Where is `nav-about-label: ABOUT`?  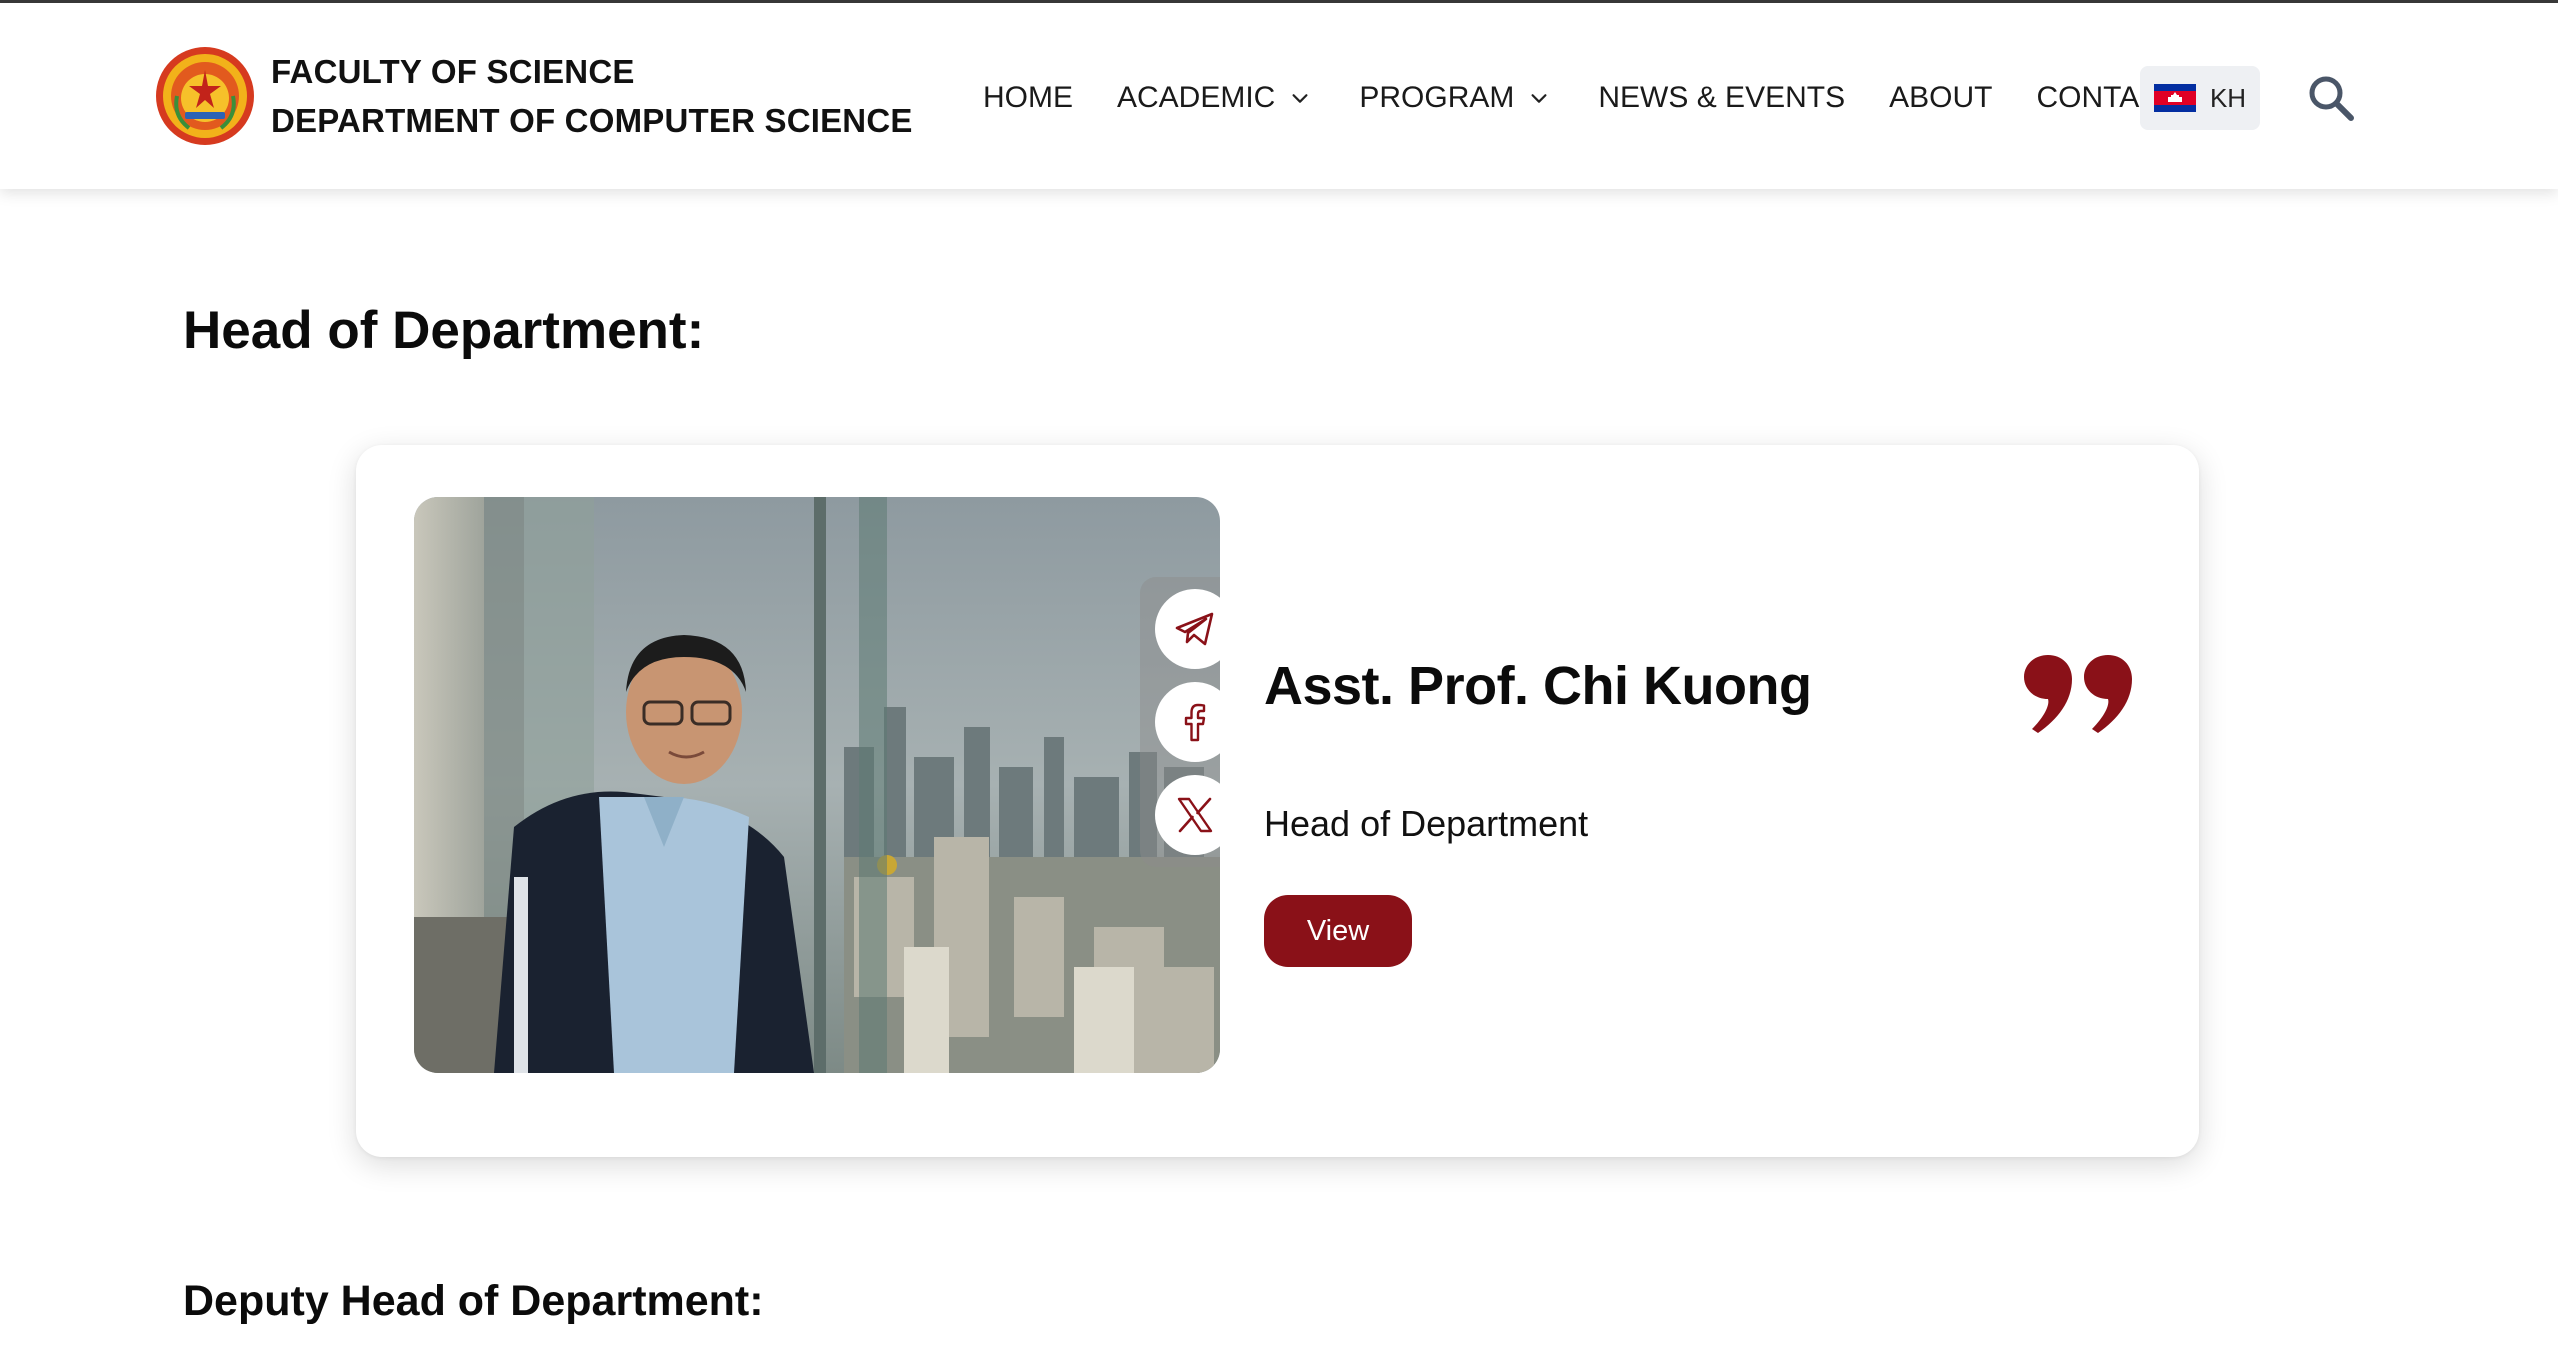 nav-about-label: ABOUT is located at coordinates (1941, 97).